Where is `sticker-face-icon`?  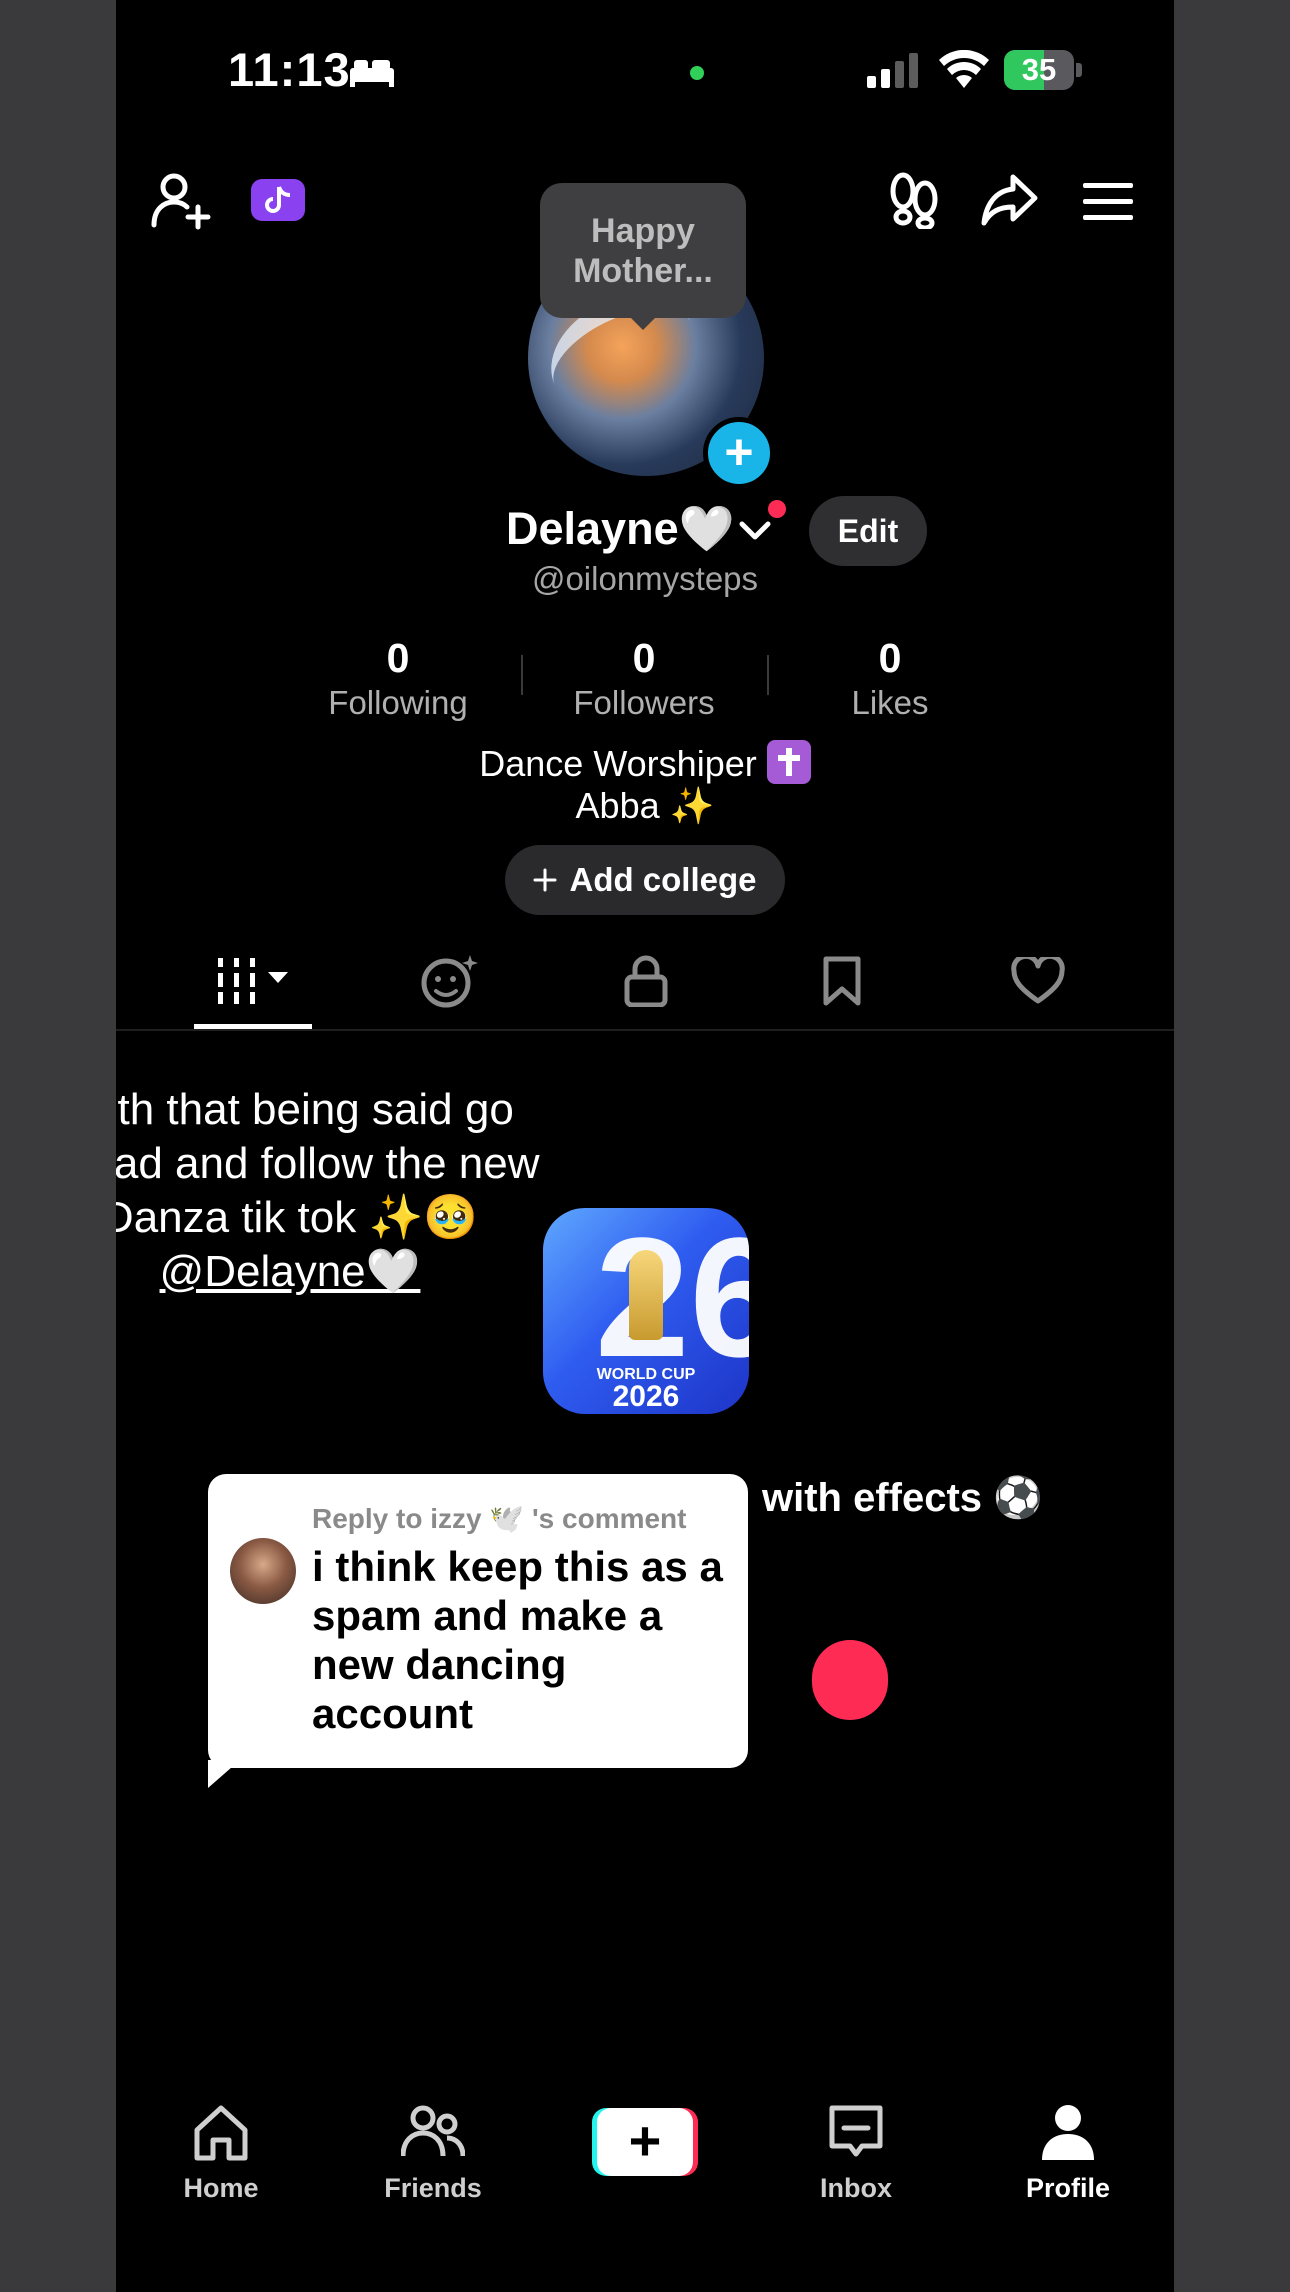
sticker-face-icon is located at coordinates (449, 981).